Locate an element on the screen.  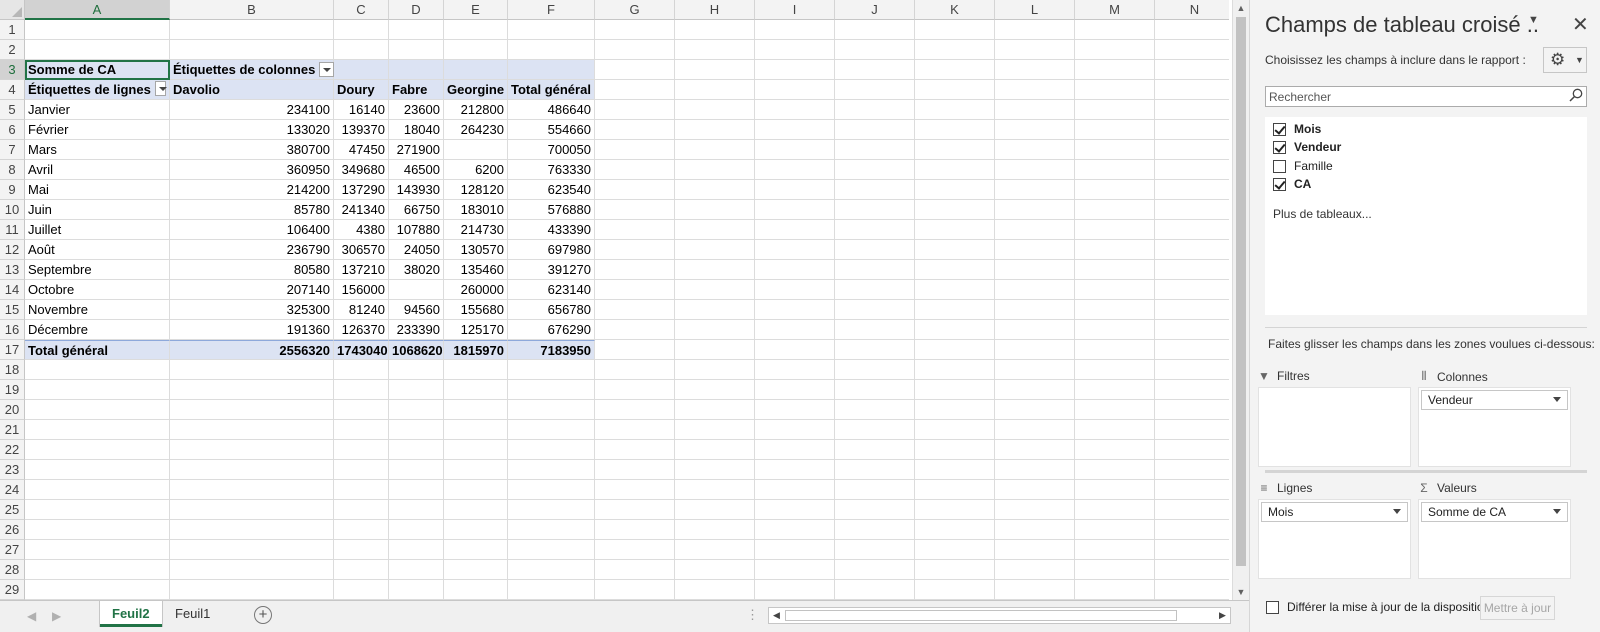
cell-e11: 214730 is located at coordinates (476, 230).